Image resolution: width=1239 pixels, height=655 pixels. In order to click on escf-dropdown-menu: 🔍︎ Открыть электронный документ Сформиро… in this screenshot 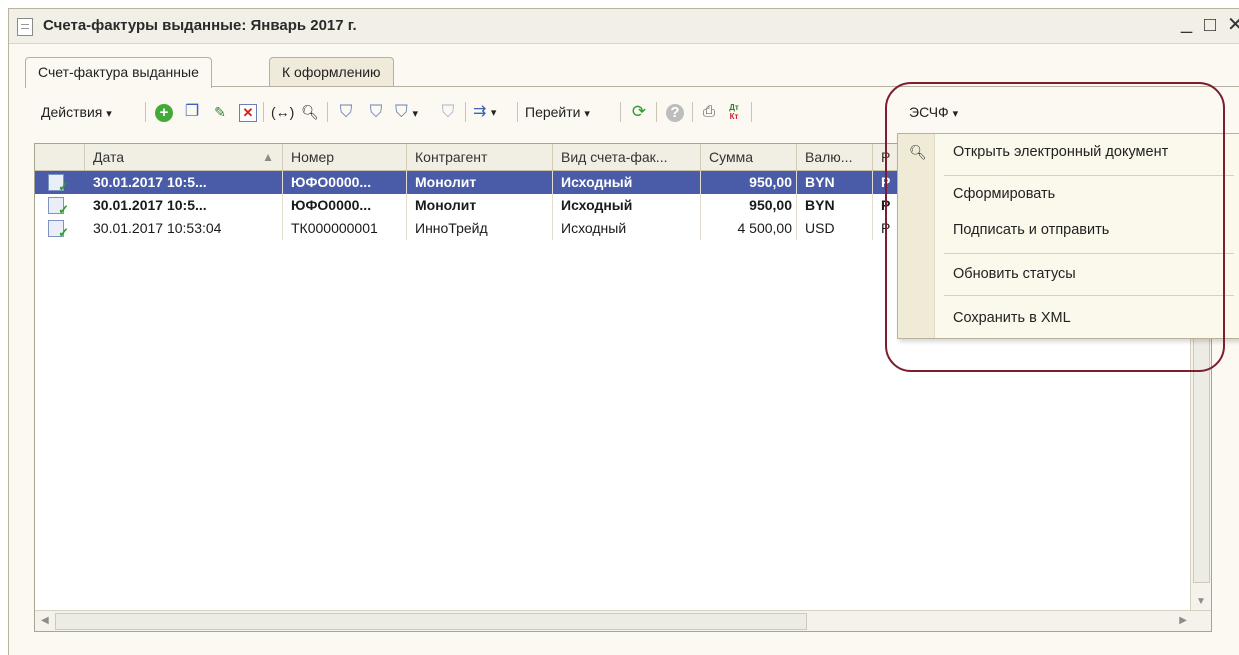, I will do `click(1068, 236)`.